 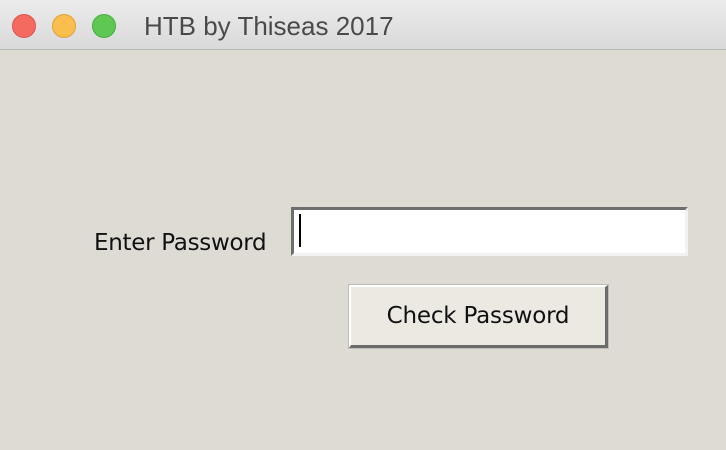 I want to click on minimize-window-button, so click(x=64, y=26).